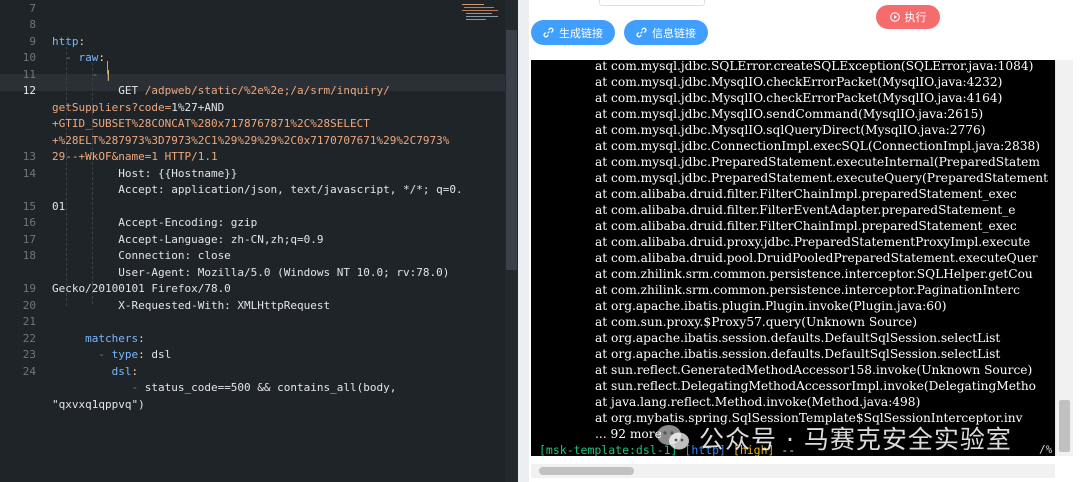 The height and width of the screenshot is (482, 1080). I want to click on line-number: 14, so click(29, 173).